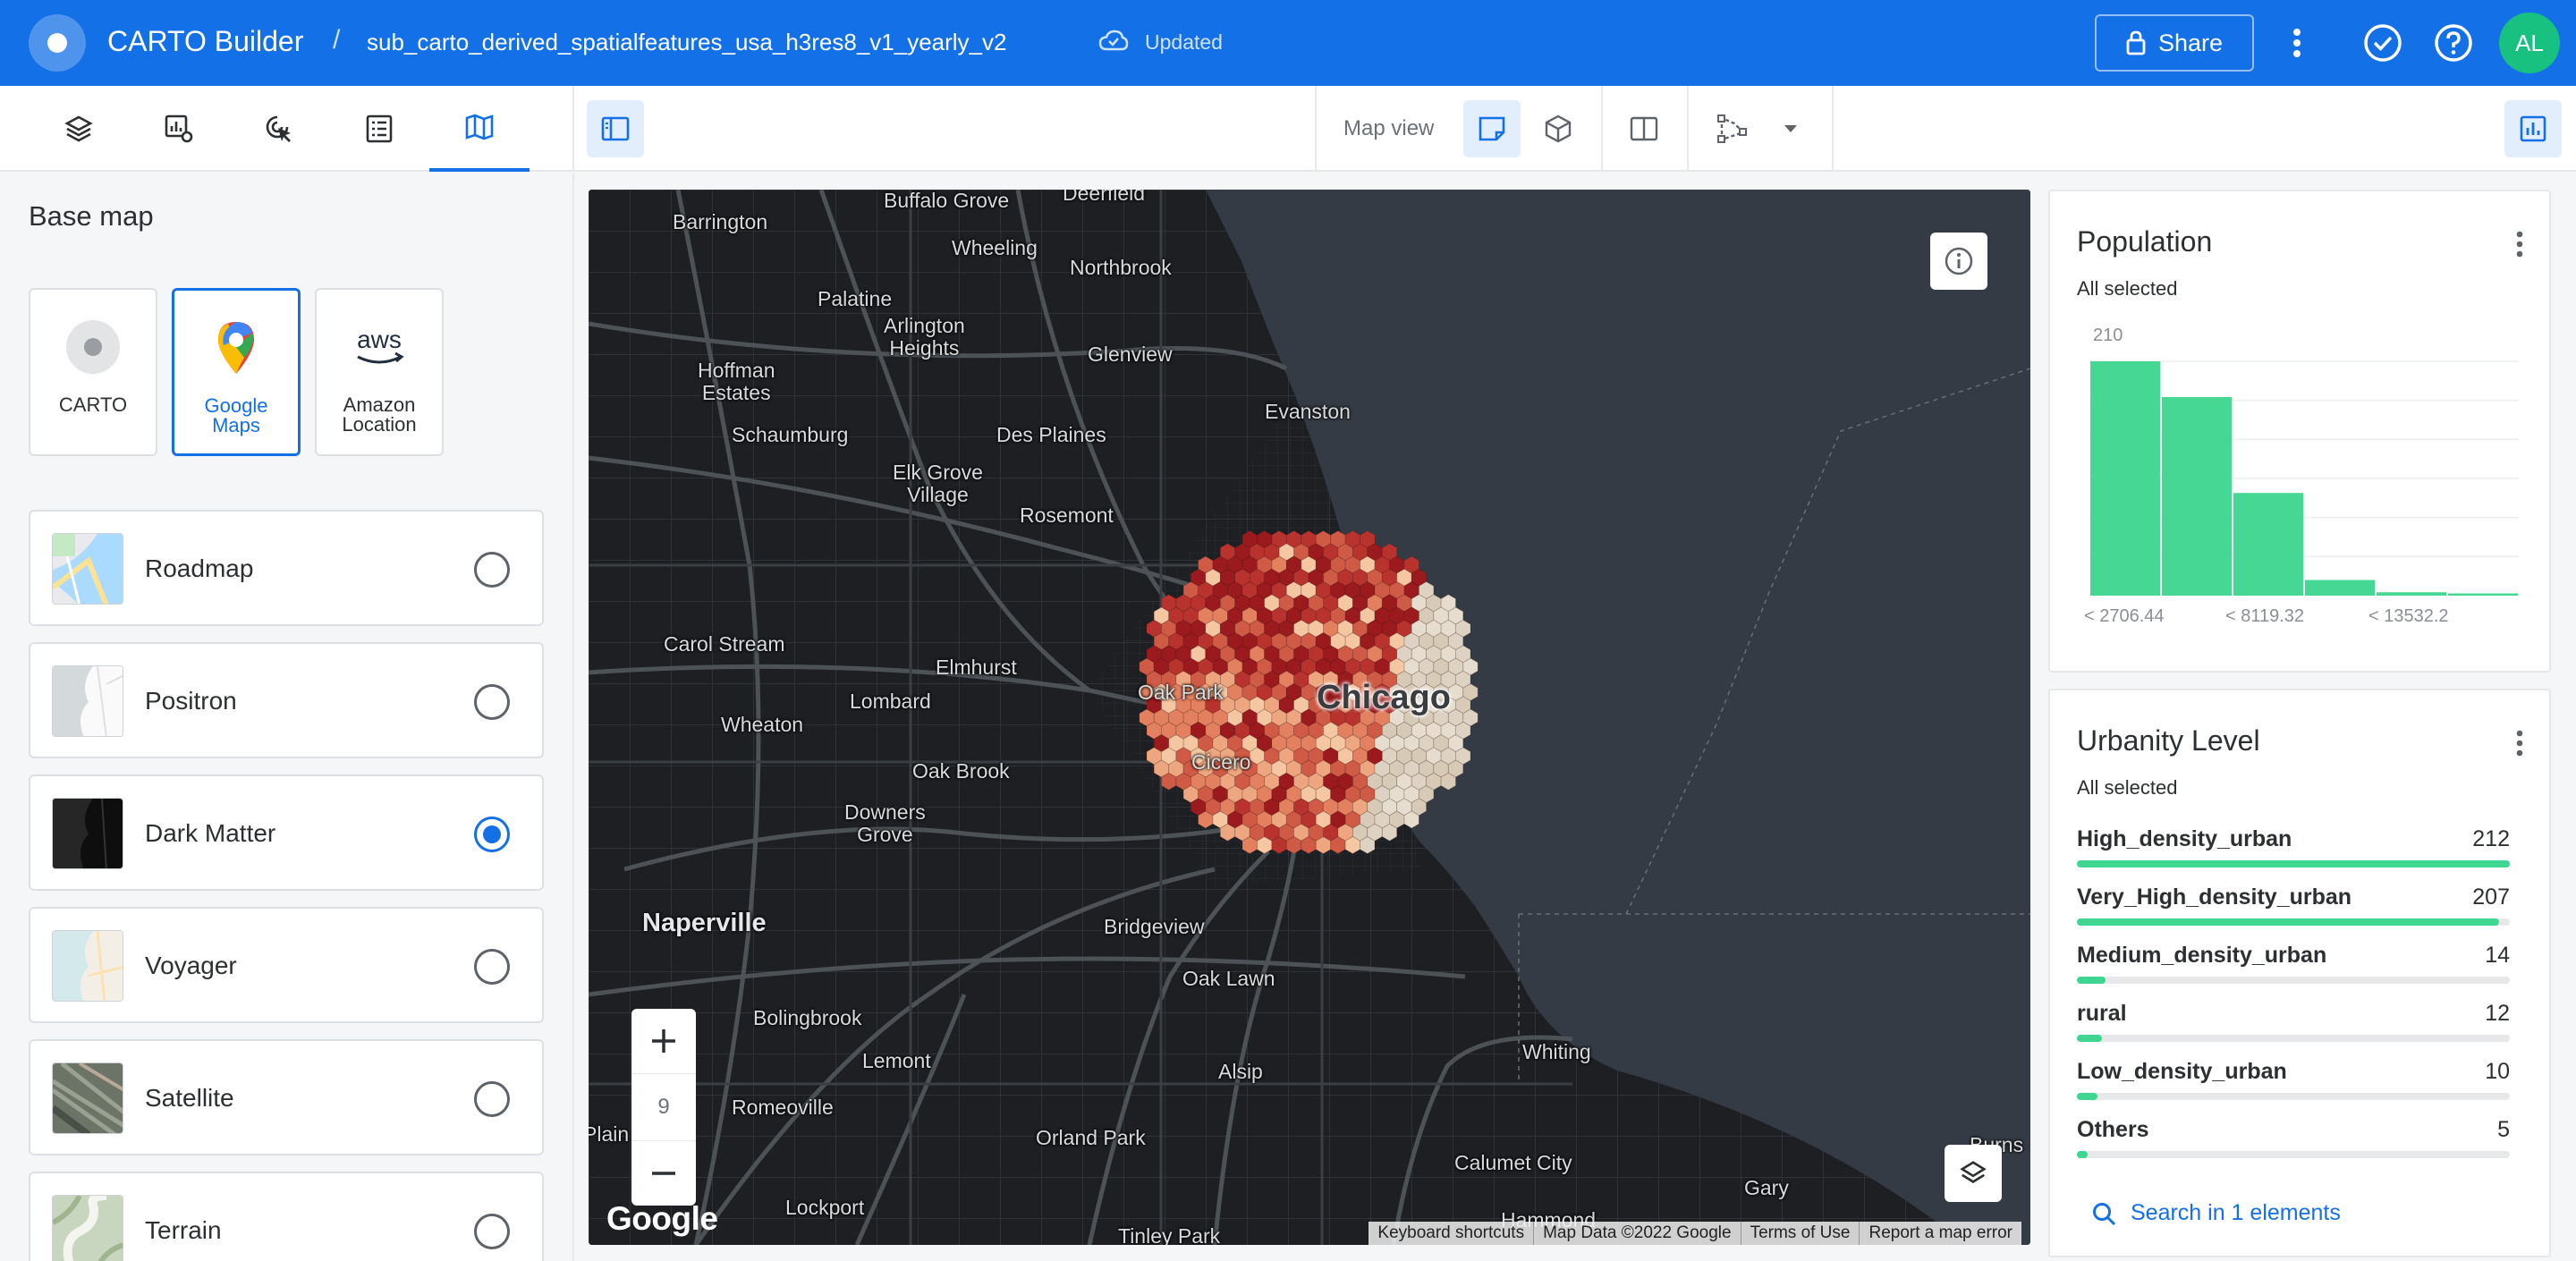  What do you see at coordinates (2293, 981) in the screenshot?
I see `category-bar-track` at bounding box center [2293, 981].